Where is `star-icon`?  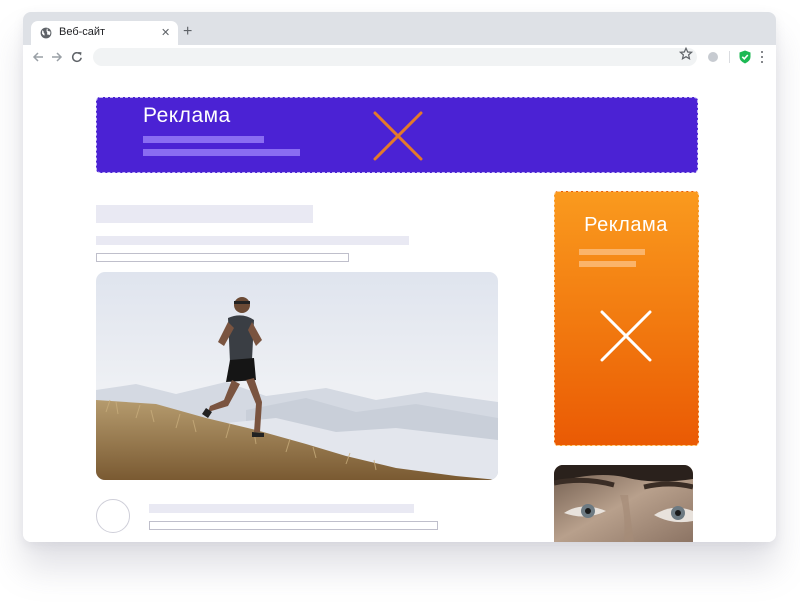 star-icon is located at coordinates (686, 54).